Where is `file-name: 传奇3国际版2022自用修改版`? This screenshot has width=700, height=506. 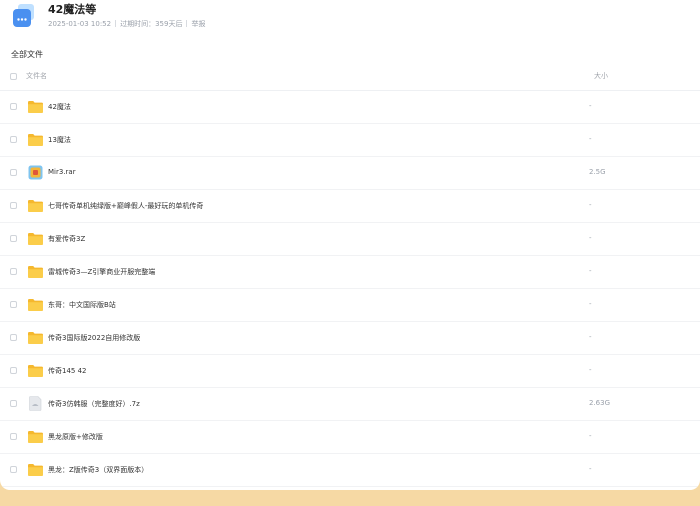 file-name: 传奇3国际版2022自用修改版 is located at coordinates (94, 338).